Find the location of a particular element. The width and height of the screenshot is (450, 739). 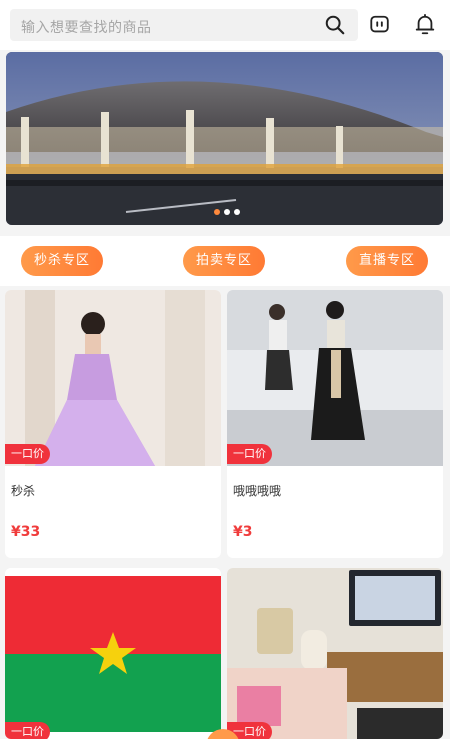

top-bar: 输入想要查找的商品 is located at coordinates (225, 25).